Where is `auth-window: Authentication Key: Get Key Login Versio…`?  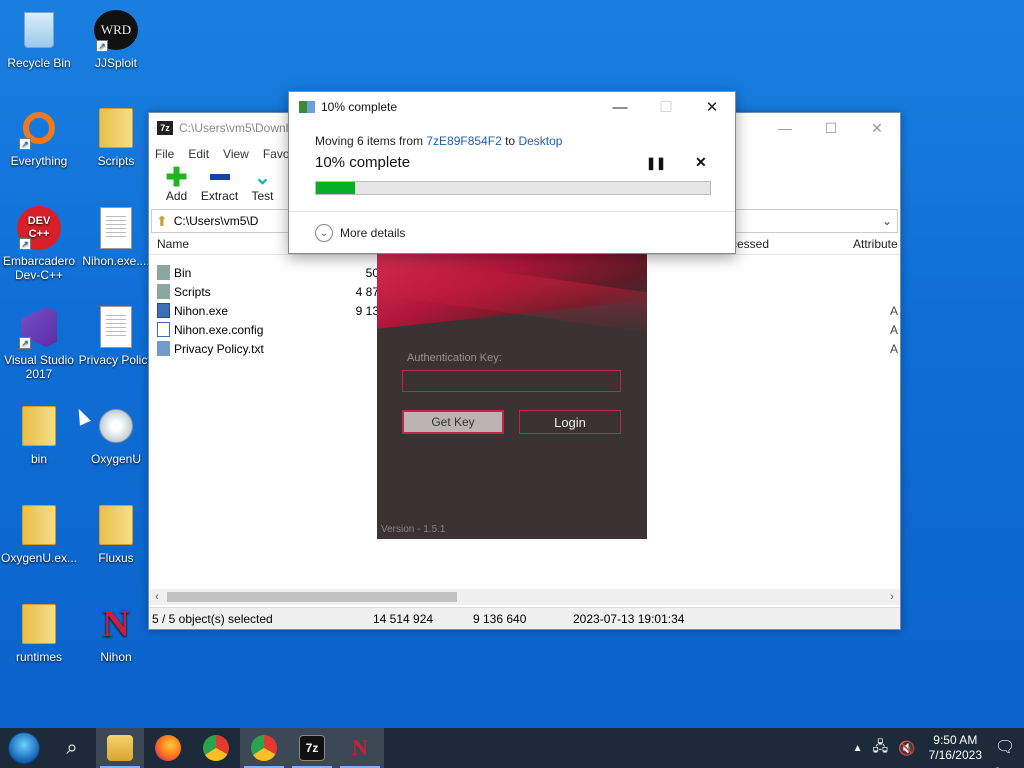 auth-window: Authentication Key: Get Key Login Versio… is located at coordinates (512, 396).